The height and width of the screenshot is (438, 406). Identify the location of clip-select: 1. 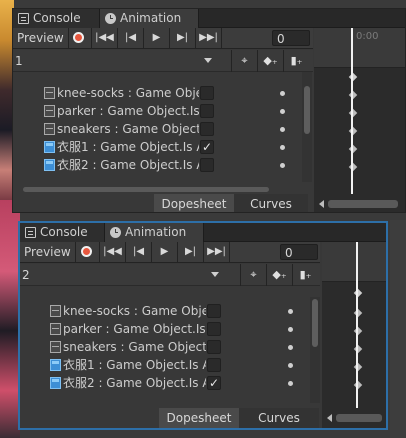
(115, 61).